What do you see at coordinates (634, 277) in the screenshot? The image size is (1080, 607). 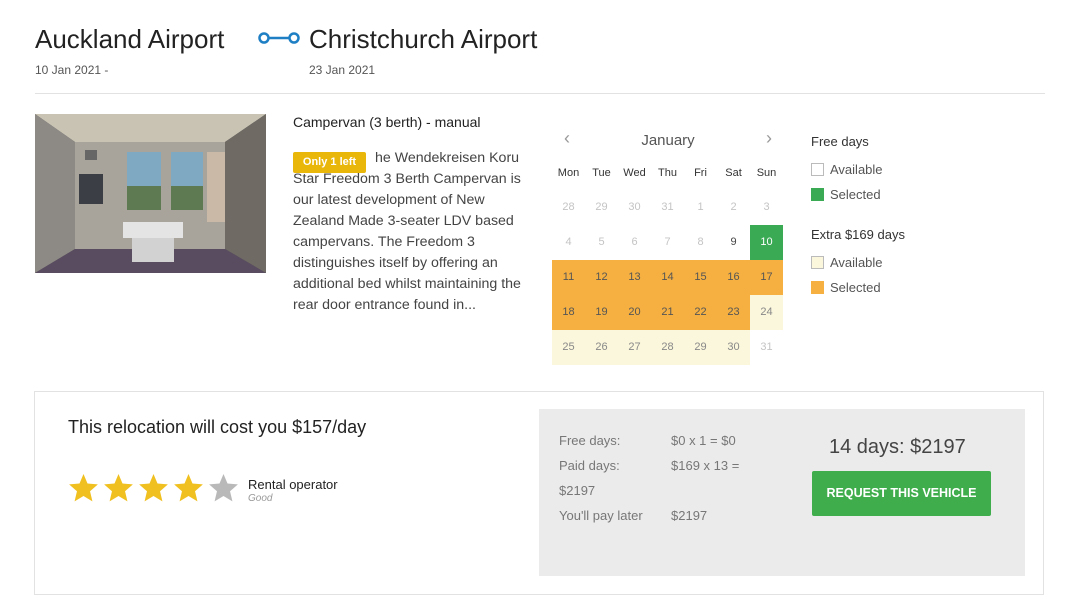 I see `calendar-day: 13` at bounding box center [634, 277].